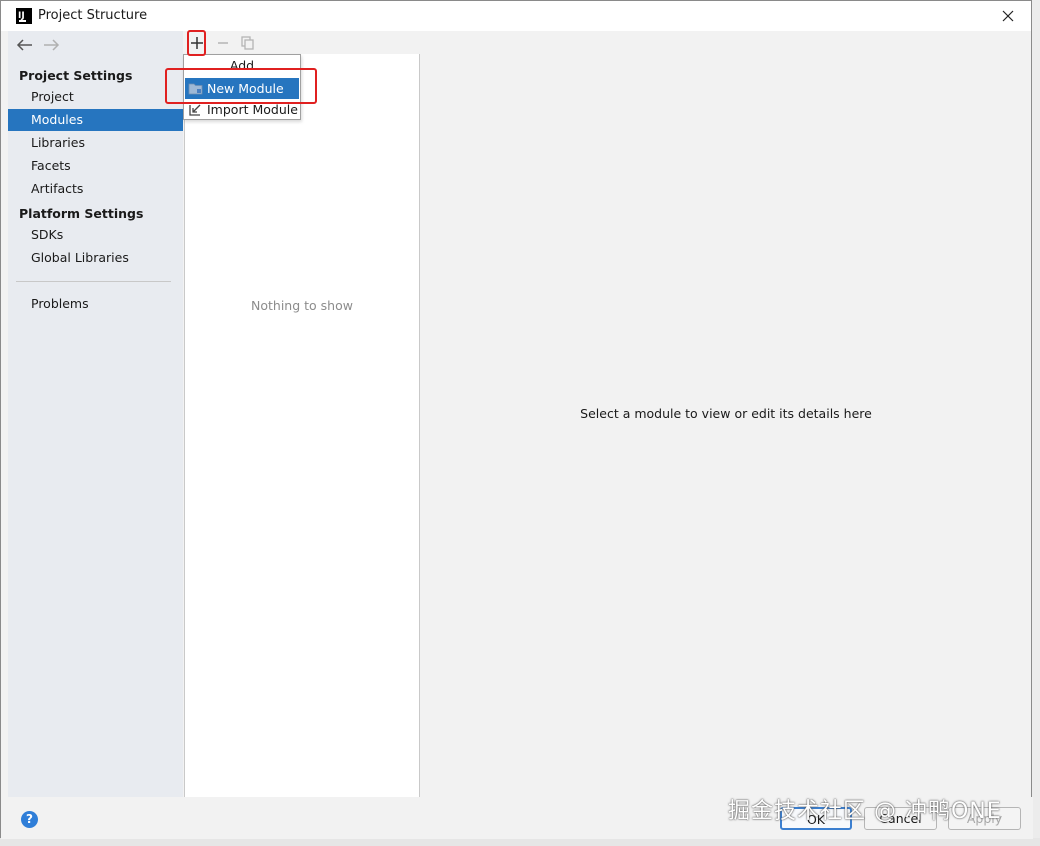 This screenshot has width=1040, height=846. I want to click on project-settings-header: Project Settings, so click(76, 75).